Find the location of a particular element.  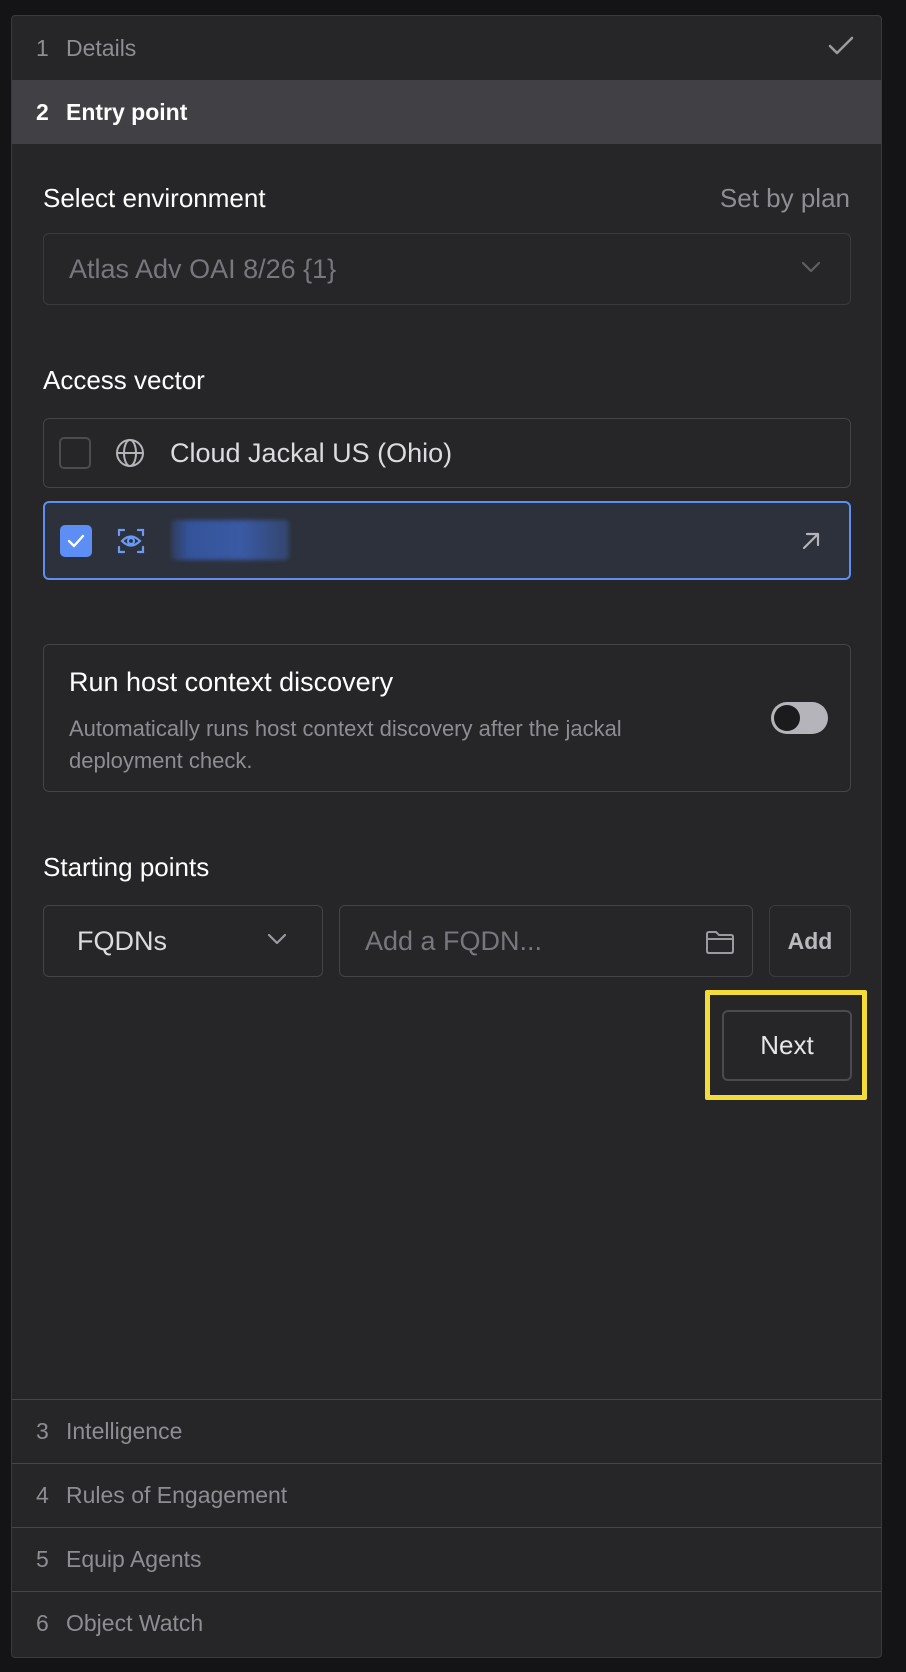

globe-icon is located at coordinates (130, 453).